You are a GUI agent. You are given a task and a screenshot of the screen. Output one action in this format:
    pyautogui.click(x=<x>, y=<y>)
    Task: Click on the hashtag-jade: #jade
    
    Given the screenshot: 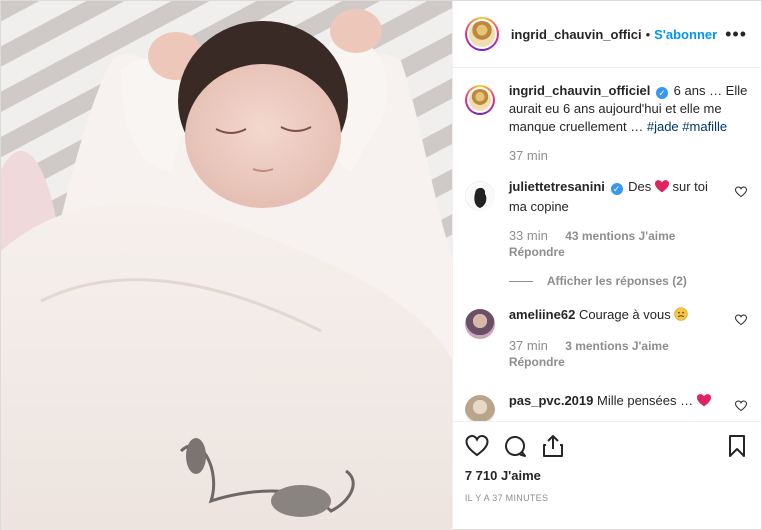 What is the action you would take?
    pyautogui.click(x=663, y=126)
    